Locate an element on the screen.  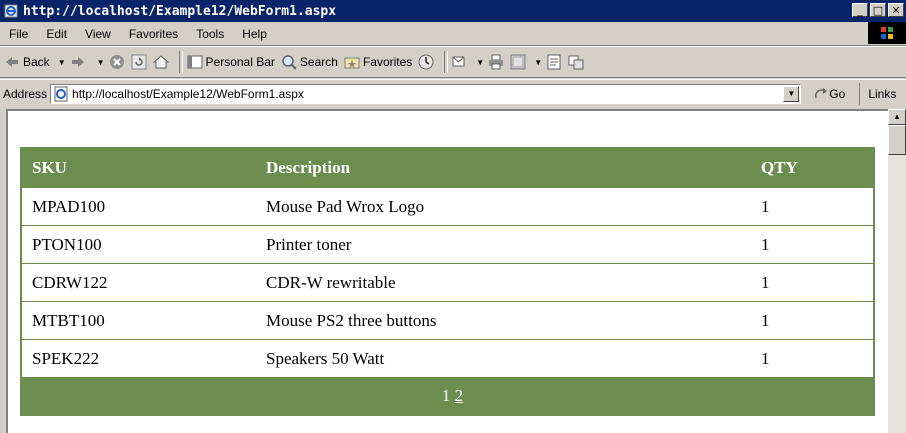
discuss-icon is located at coordinates (554, 62).